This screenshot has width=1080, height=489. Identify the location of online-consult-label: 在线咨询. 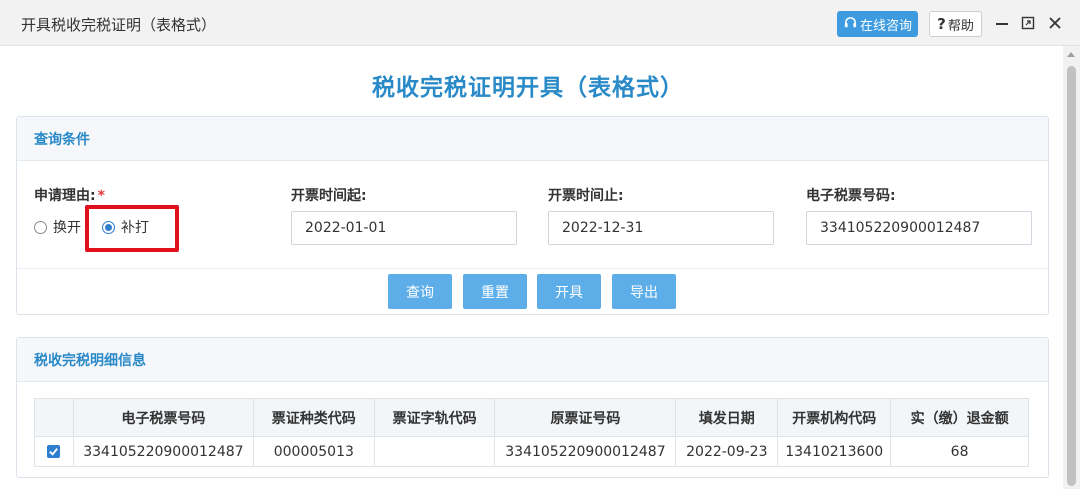
(885, 26).